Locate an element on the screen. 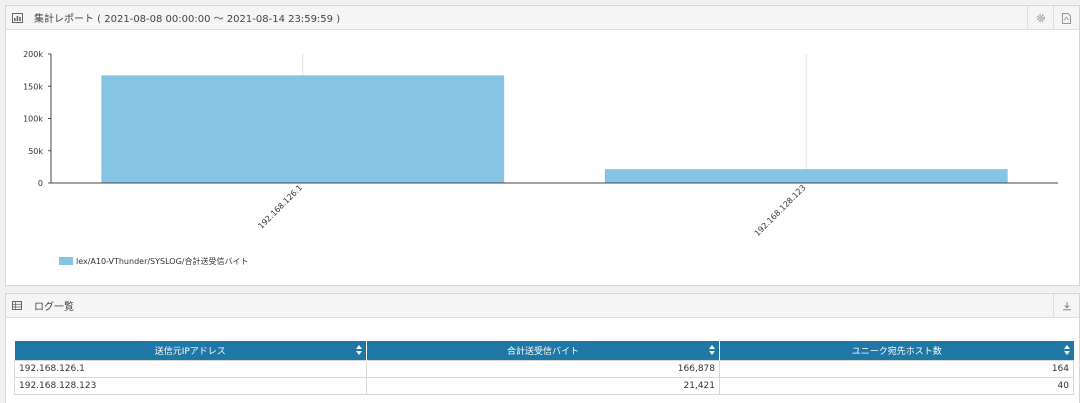 The height and width of the screenshot is (403, 1080). table-icon is located at coordinates (18, 306).